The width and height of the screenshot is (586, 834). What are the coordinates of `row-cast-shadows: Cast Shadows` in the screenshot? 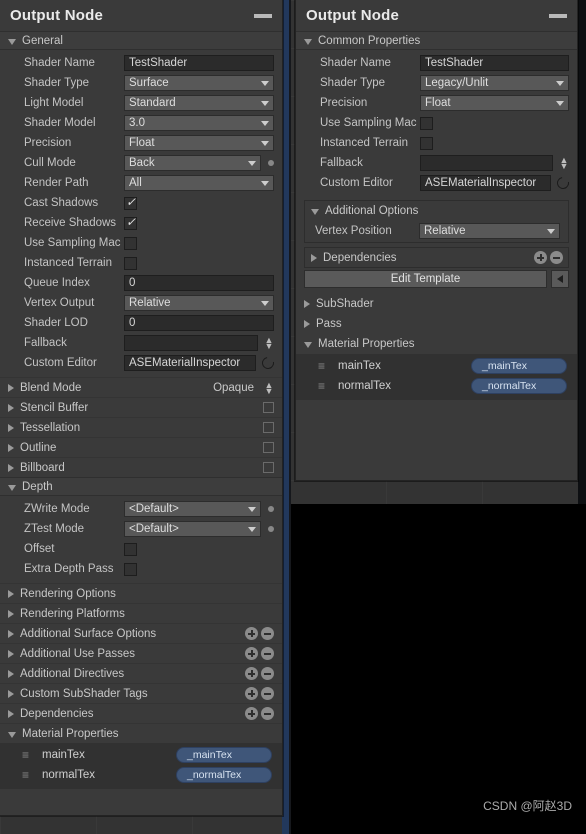 It's located at (141, 203).